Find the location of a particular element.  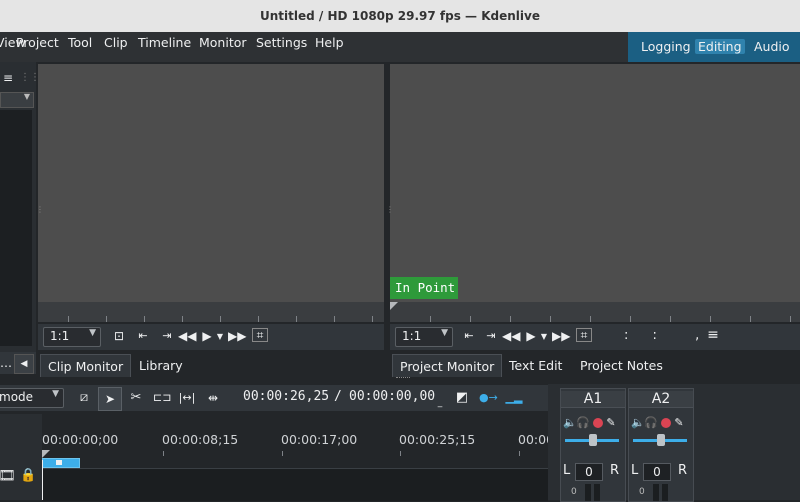

mixer-channel-a2: A2 🔈 🎧 ✎ L 0 R 0 is located at coordinates (661, 445).